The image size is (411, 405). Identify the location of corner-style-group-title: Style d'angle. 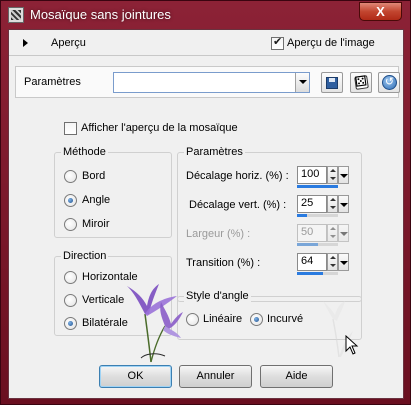
(217, 296).